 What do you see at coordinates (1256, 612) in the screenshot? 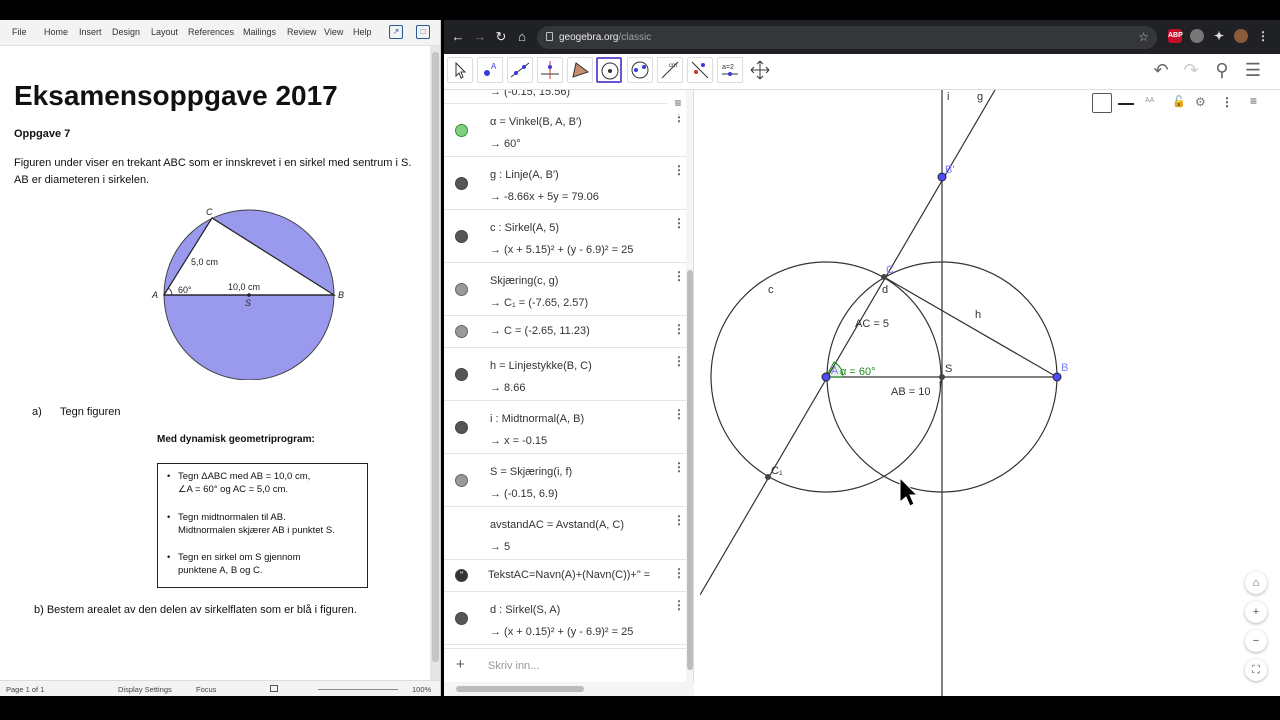
I see `zoom-in-icon: +` at bounding box center [1256, 612].